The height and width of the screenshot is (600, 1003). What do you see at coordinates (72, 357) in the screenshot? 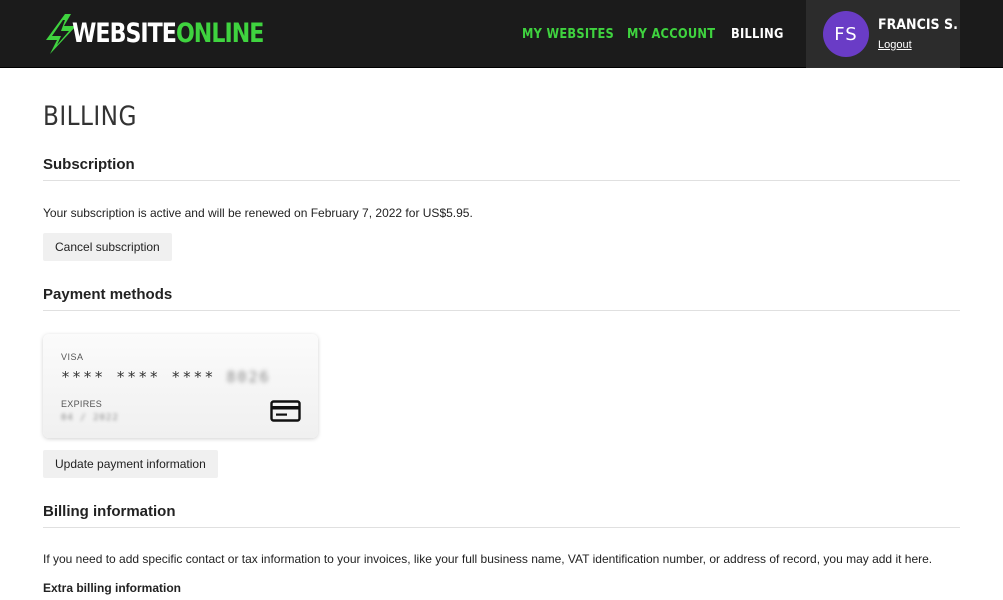
I see `card-brand: VISA` at bounding box center [72, 357].